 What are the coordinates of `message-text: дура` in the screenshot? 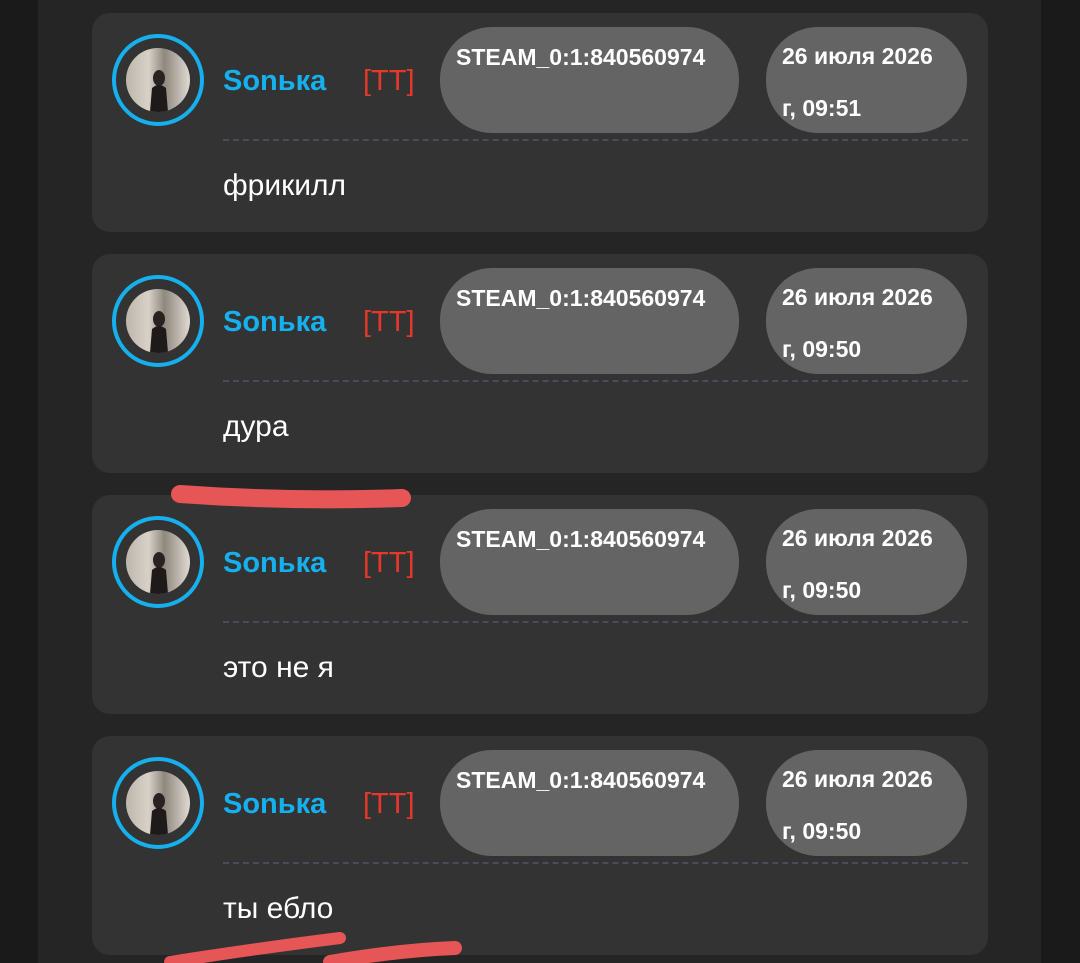 It's located at (256, 426).